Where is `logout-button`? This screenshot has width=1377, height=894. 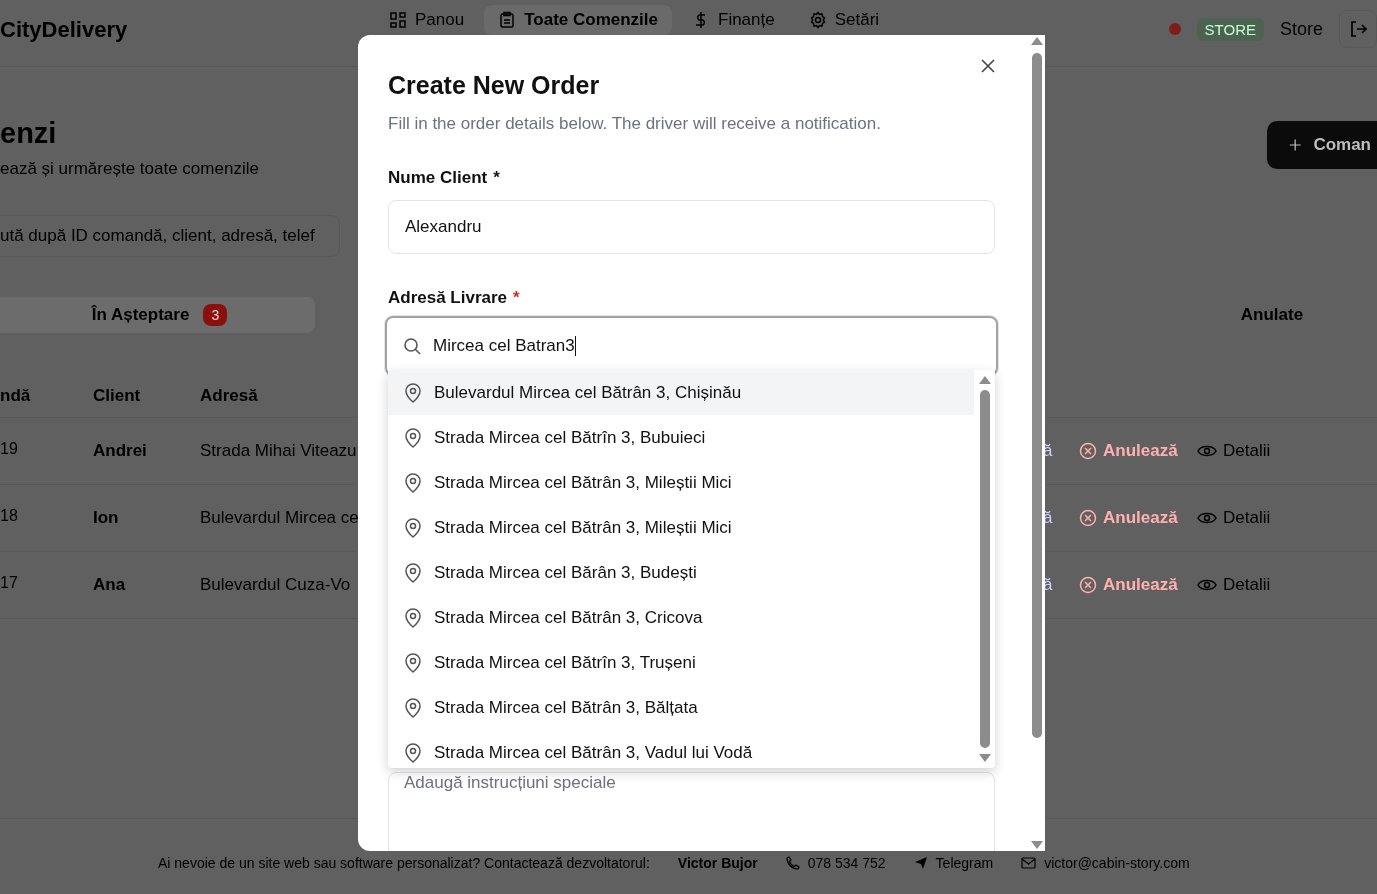
logout-button is located at coordinates (1358, 29).